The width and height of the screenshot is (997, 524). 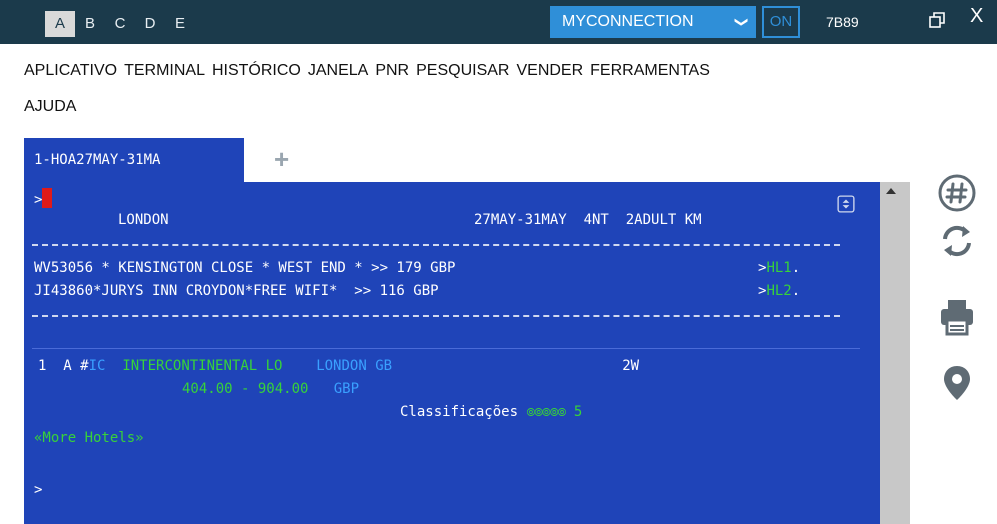 I want to click on result-ref: HL1, so click(x=778, y=268).